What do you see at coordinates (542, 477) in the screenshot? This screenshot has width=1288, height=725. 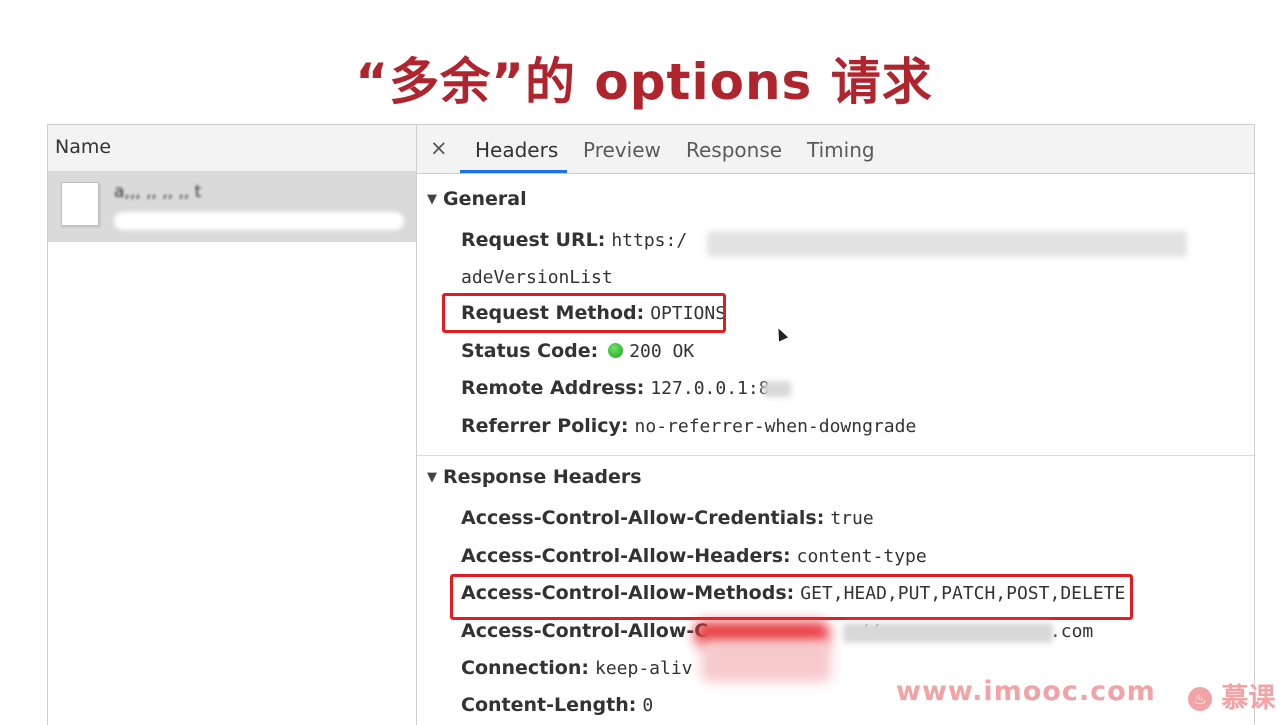 I see `response-headers-section-title: Response Headers` at bounding box center [542, 477].